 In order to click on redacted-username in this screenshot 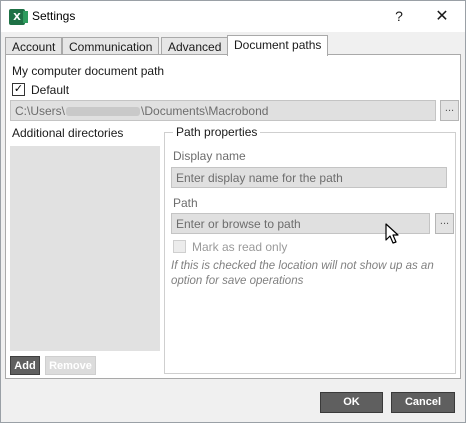, I will do `click(103, 112)`.